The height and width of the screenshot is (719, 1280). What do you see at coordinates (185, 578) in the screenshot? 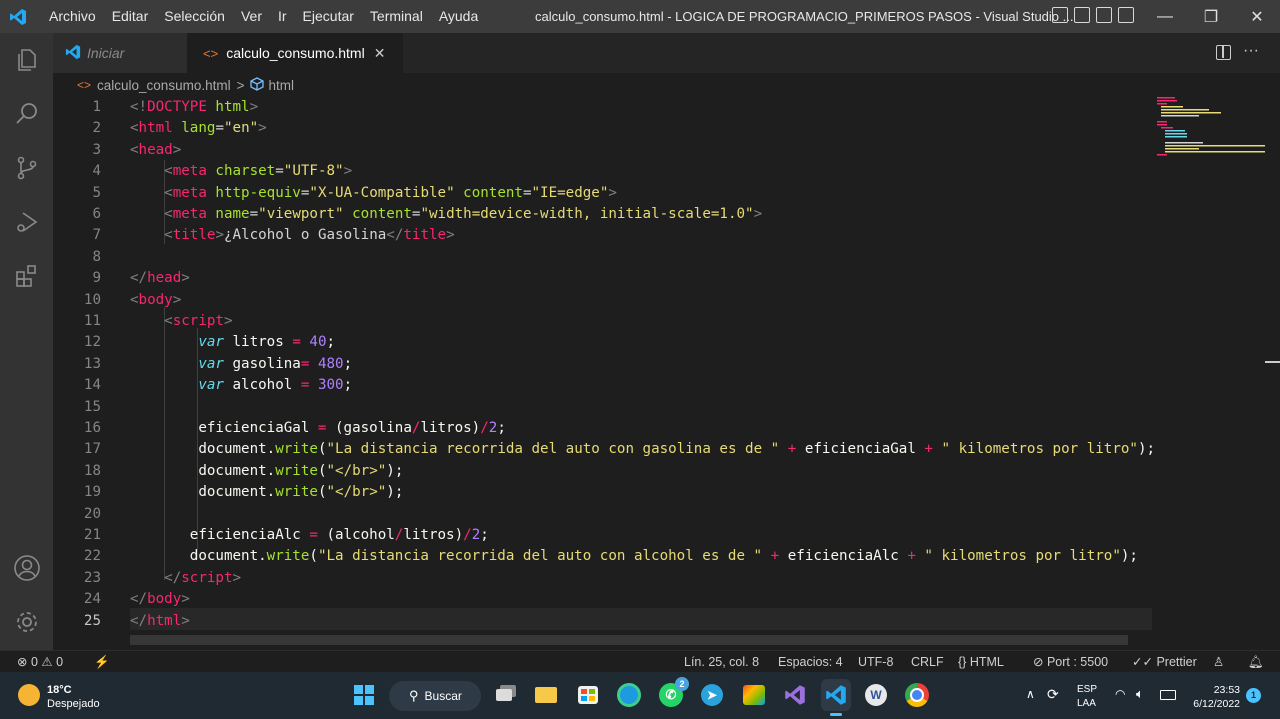
I see `code-text: </script>` at bounding box center [185, 578].